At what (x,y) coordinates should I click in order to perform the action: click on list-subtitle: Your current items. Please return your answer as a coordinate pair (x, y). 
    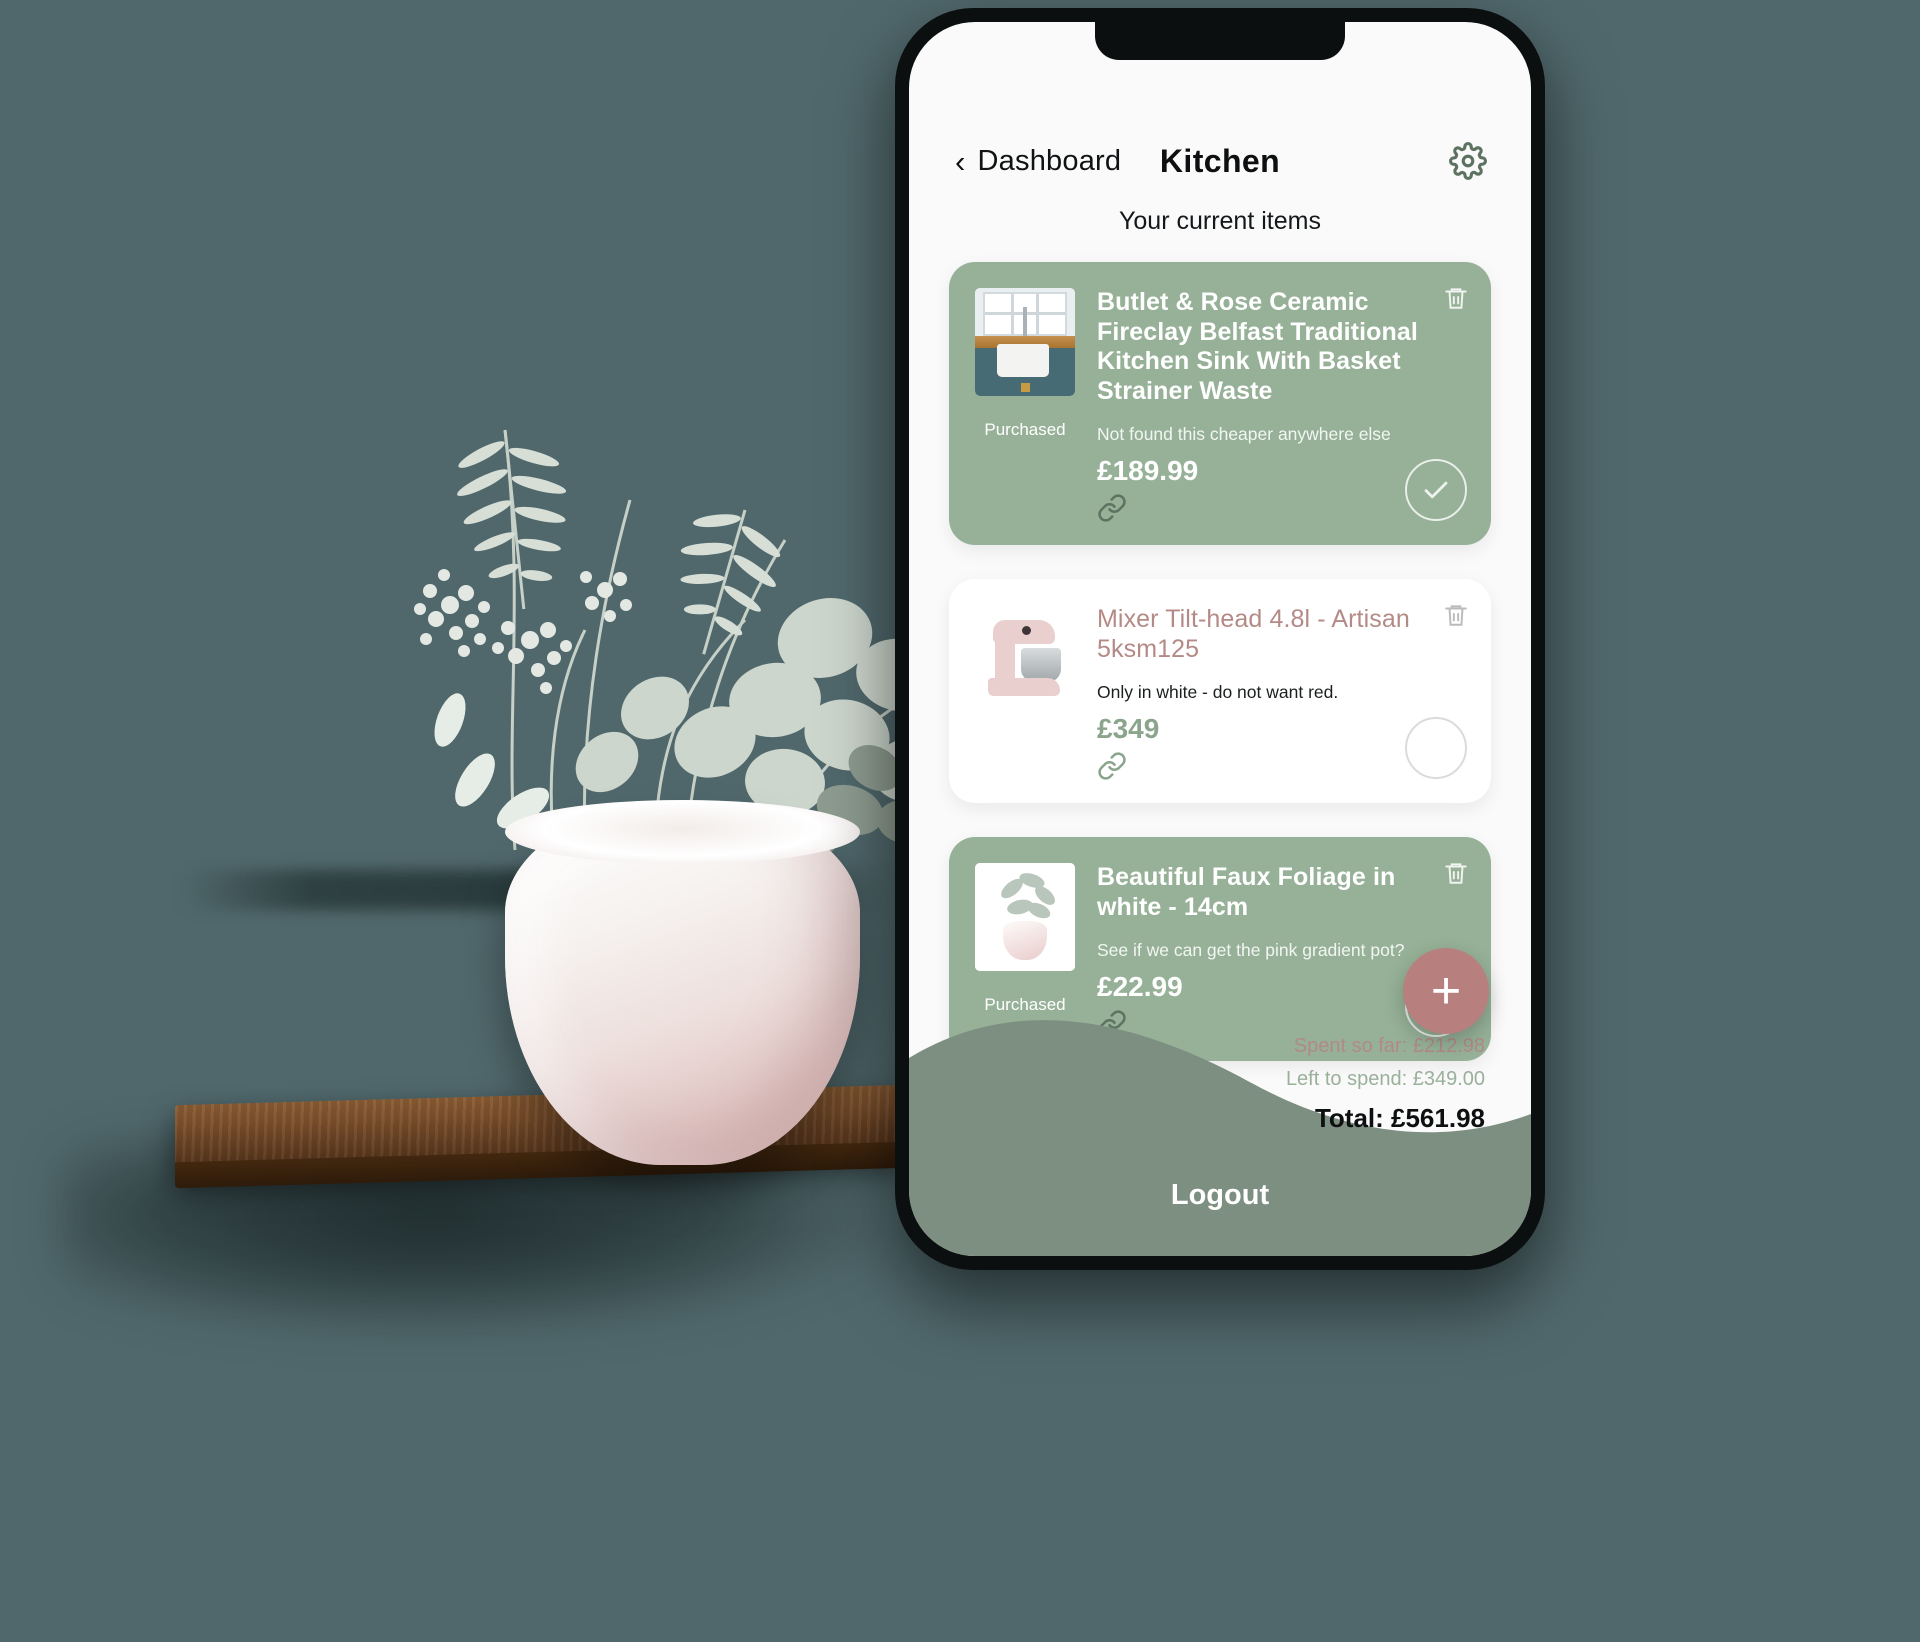
    Looking at the image, I should click on (1220, 221).